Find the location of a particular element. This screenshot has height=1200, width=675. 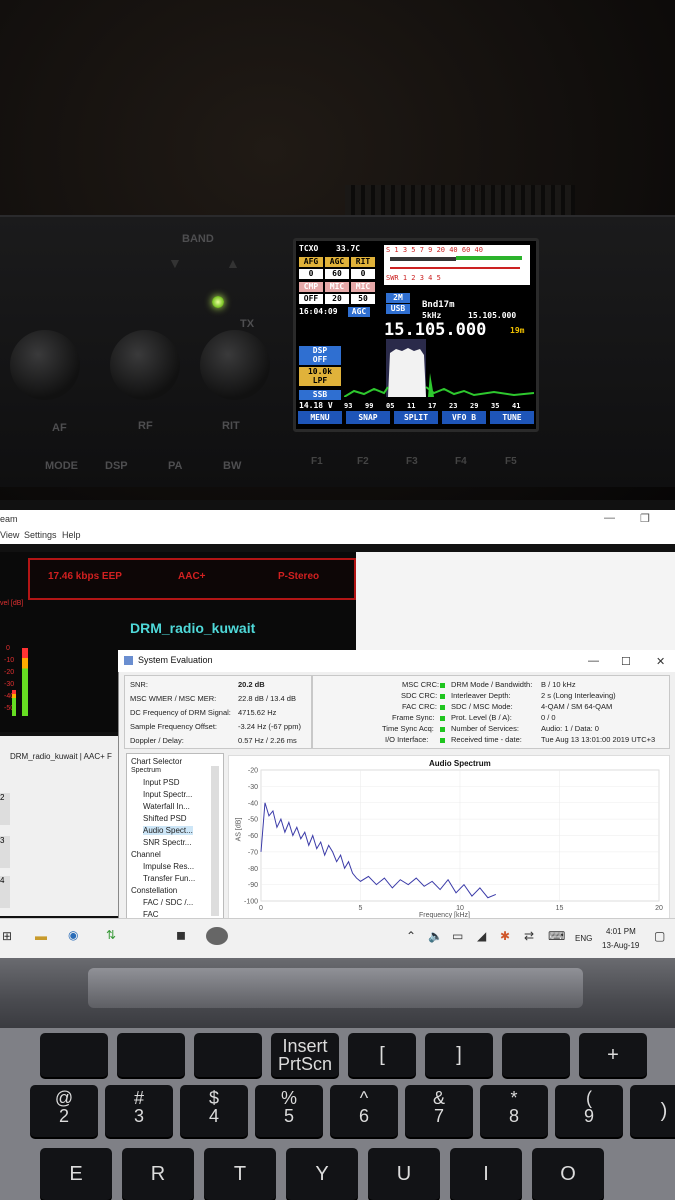

tune-softkey: TUNE is located at coordinates (512, 417).